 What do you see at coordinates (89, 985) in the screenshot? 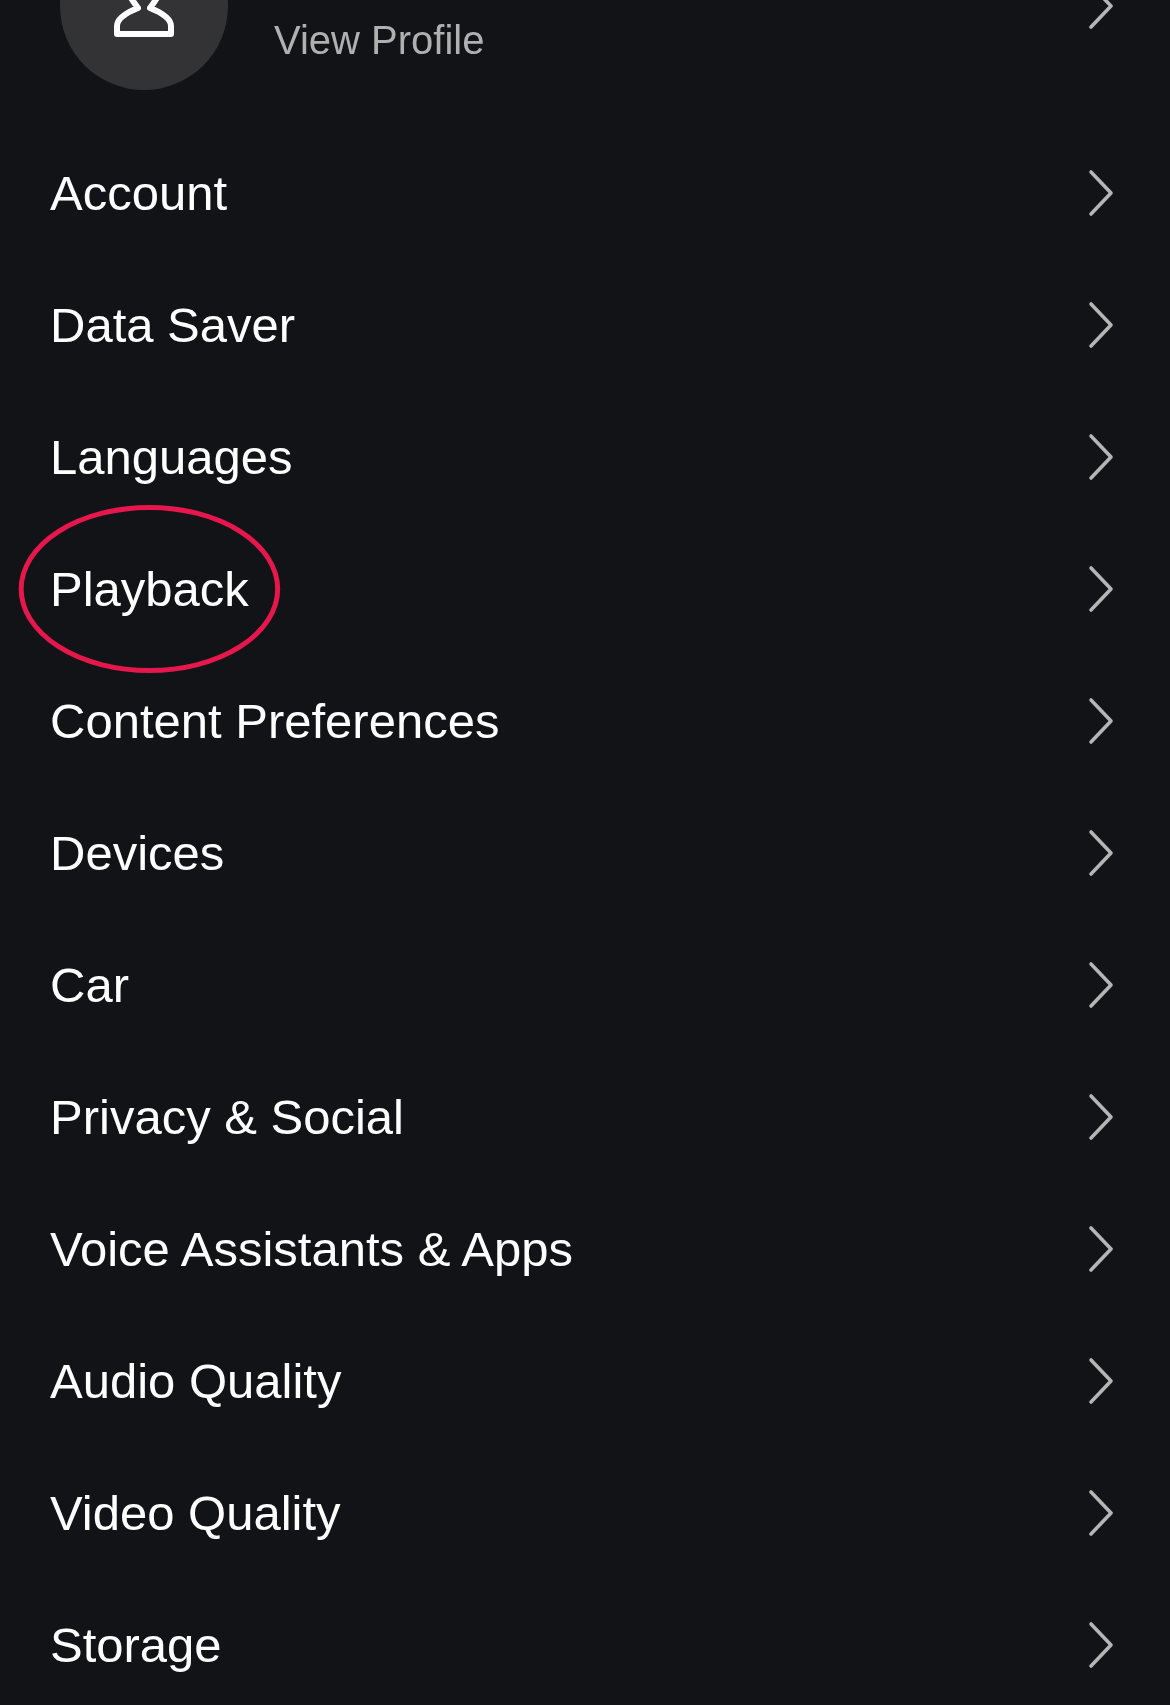
I see `menu-item: Car` at bounding box center [89, 985].